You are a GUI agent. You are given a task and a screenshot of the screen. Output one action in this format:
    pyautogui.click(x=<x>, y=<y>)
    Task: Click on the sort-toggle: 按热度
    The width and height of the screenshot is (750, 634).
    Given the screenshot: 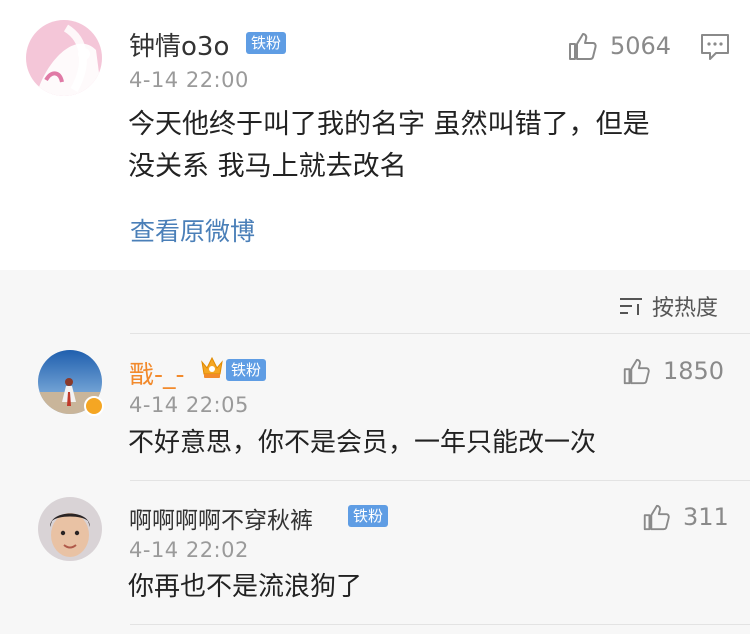 What is the action you would take?
    pyautogui.click(x=668, y=306)
    